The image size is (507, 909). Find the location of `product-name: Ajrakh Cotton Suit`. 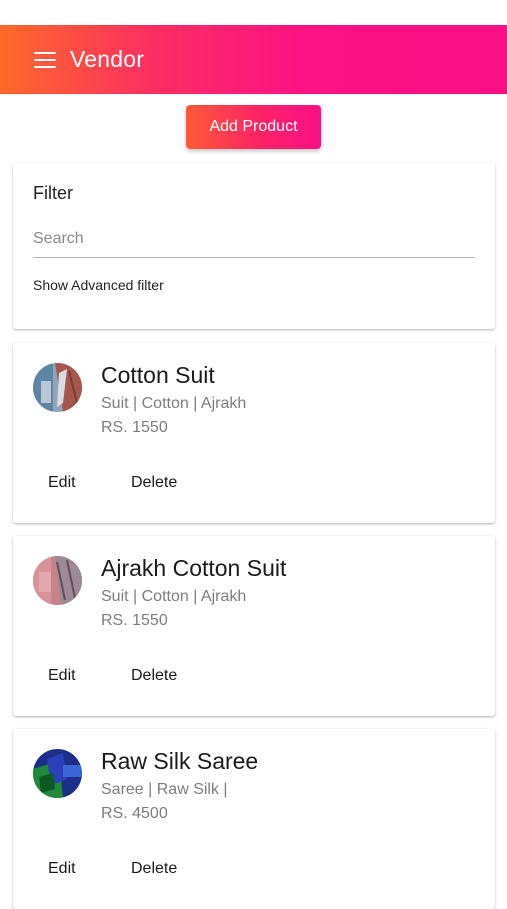

product-name: Ajrakh Cotton Suit is located at coordinates (194, 568).